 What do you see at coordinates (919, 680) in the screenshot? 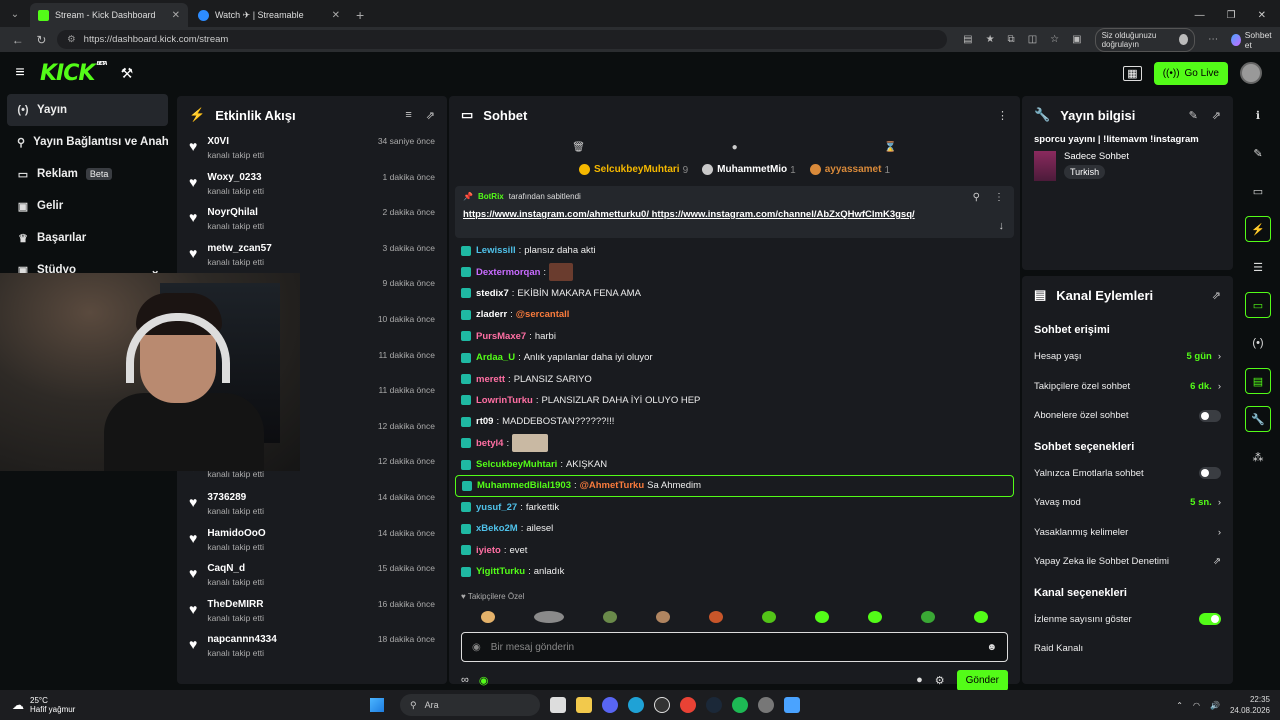
I see `chat-bubble-icon: ●` at bounding box center [919, 680].